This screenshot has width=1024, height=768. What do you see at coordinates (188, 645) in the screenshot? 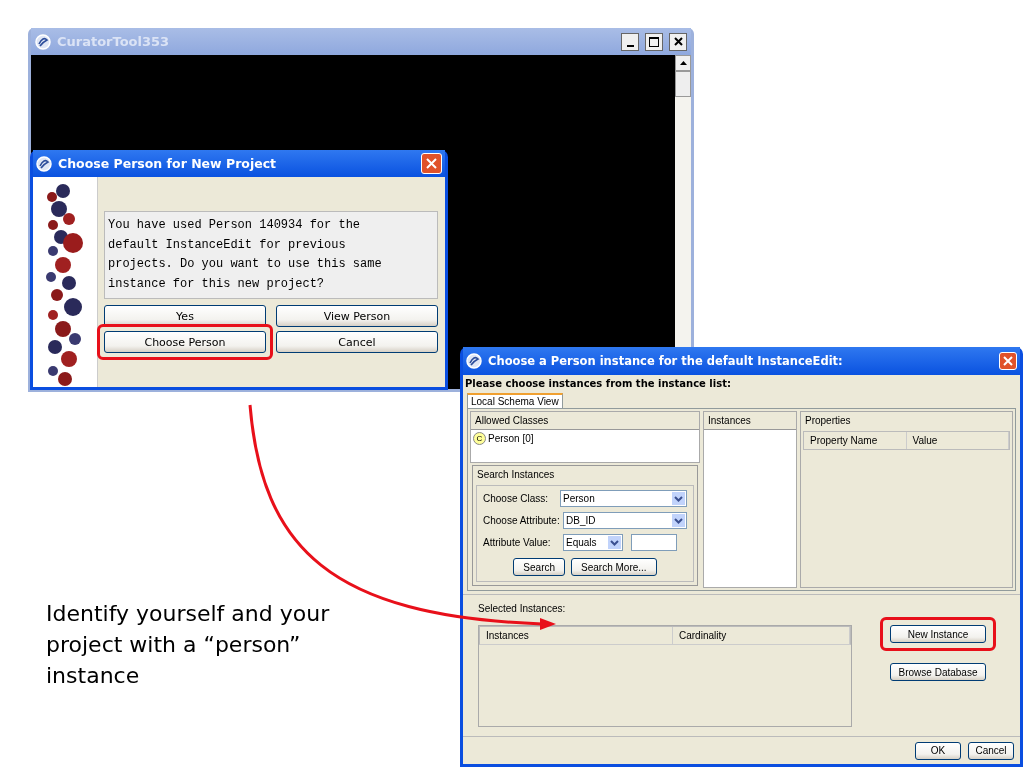
I see `annotation-text: Identify yourself and your project with a “person” instance` at bounding box center [188, 645].